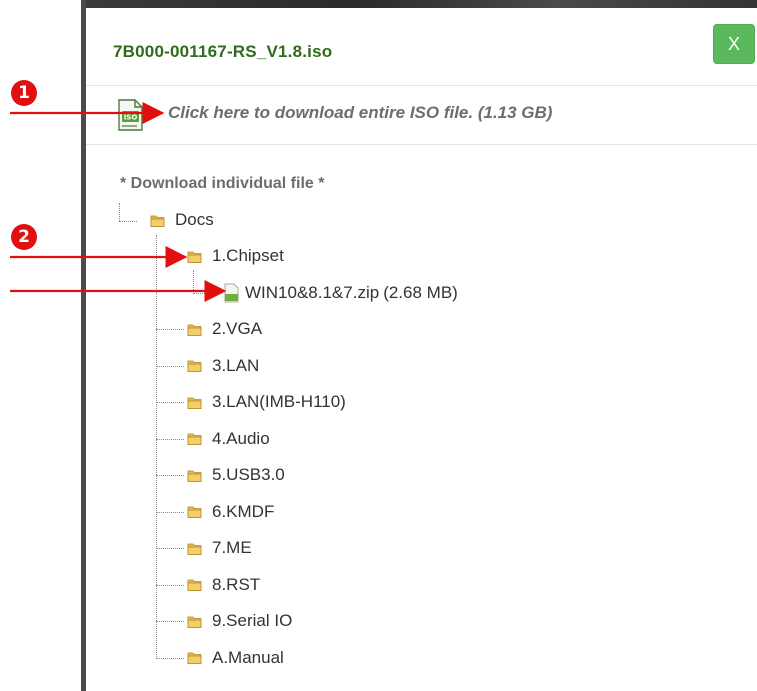  I want to click on tree-root-connector-h, so click(128, 221).